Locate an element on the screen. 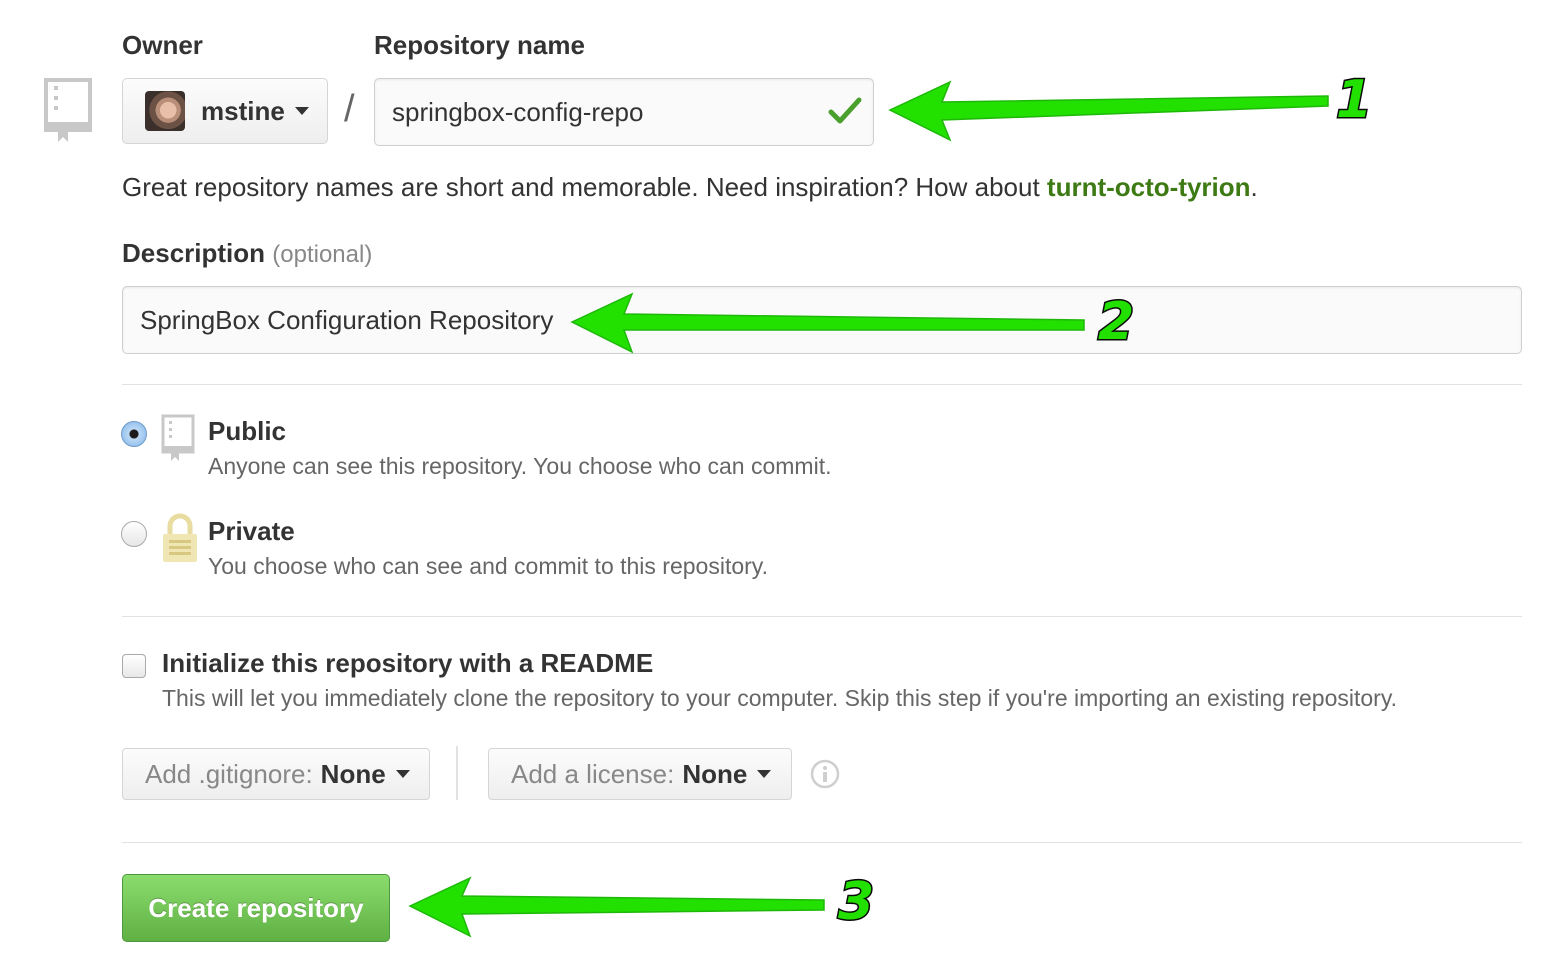 This screenshot has width=1550, height=966. vertical-divider is located at coordinates (457, 773).